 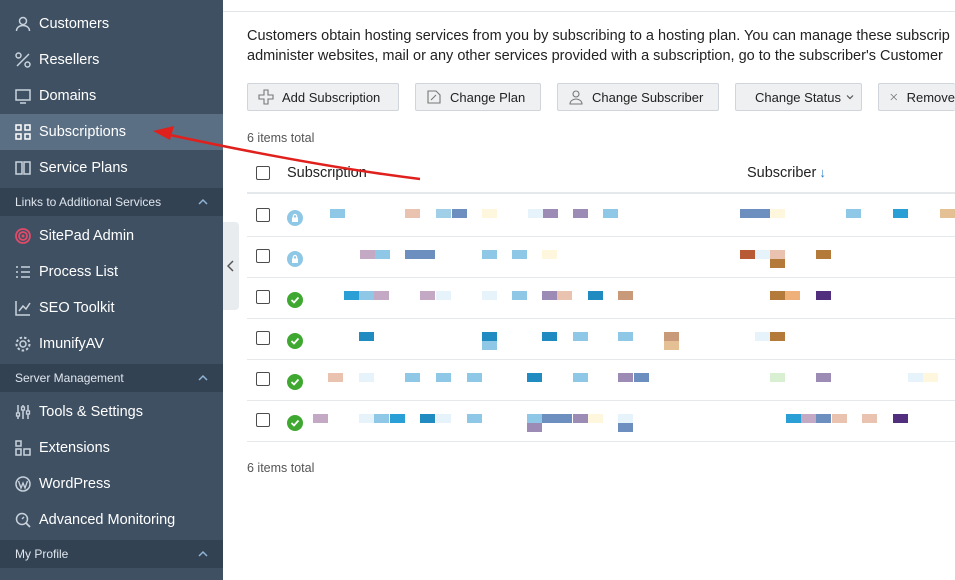 I want to click on sidebar-item-domains: Domains, so click(x=111, y=96).